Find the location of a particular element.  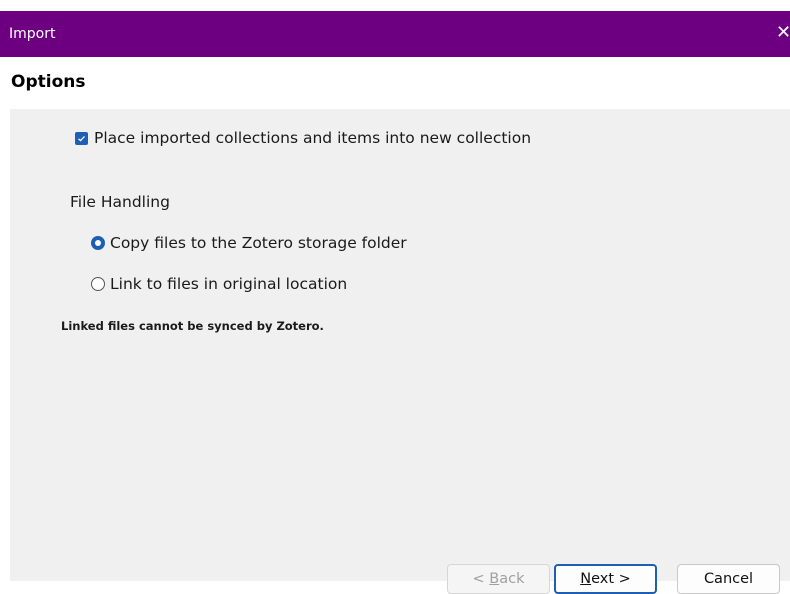

next-rest: ext > is located at coordinates (611, 579).